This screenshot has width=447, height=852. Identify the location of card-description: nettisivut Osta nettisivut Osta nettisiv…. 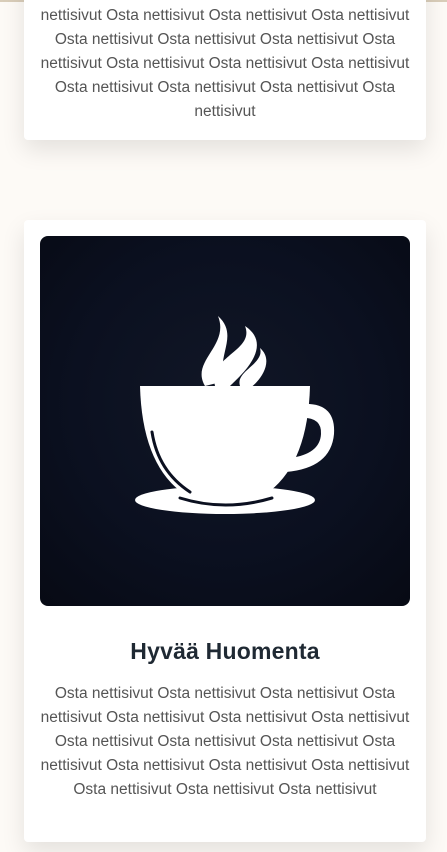
(225, 63).